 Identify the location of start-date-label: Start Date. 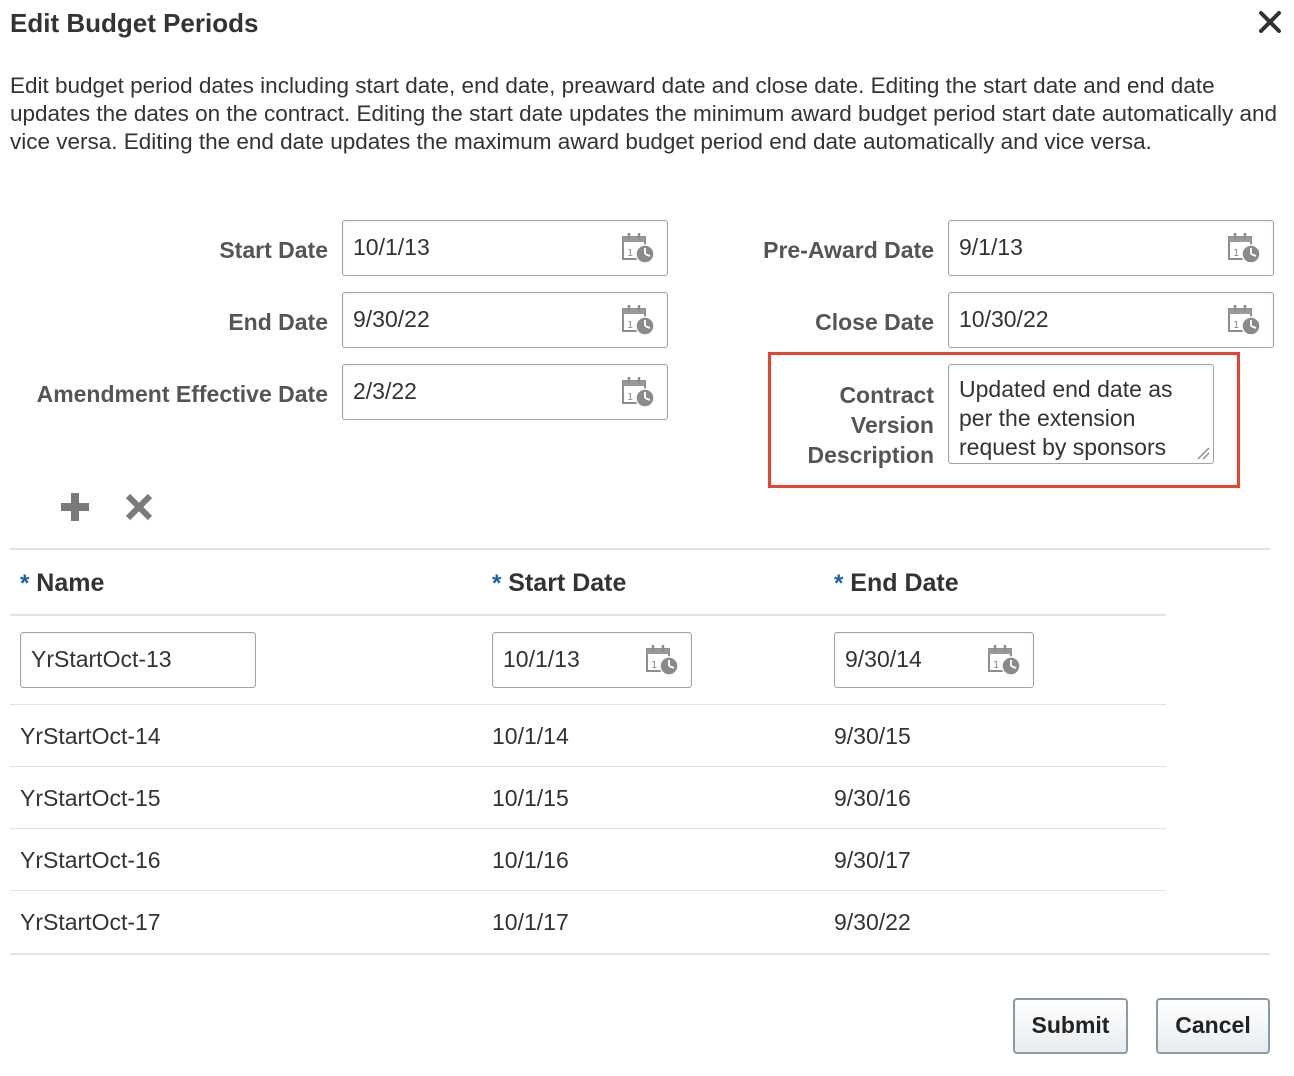
(273, 250).